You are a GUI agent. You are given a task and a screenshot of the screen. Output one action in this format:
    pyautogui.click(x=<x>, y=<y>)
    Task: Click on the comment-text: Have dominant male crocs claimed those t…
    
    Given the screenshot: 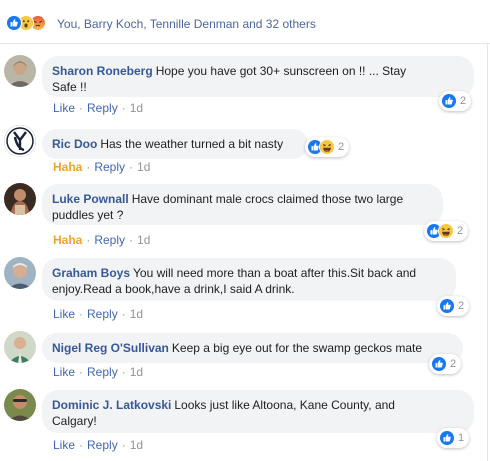 What is the action you would take?
    pyautogui.click(x=267, y=199)
    